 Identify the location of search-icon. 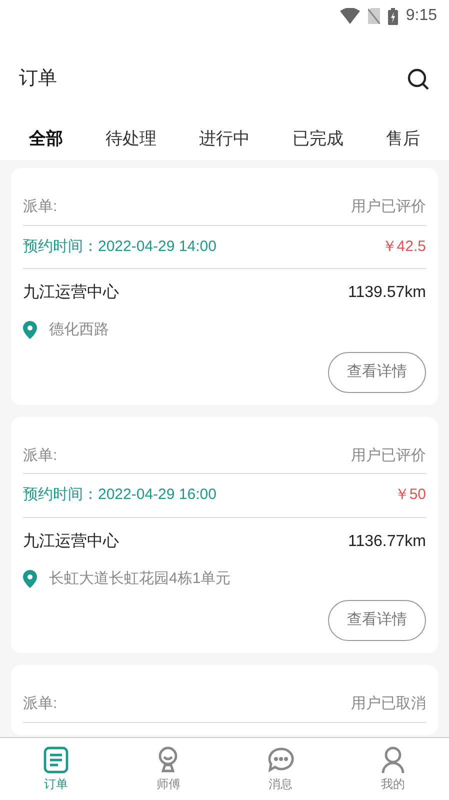
(418, 79).